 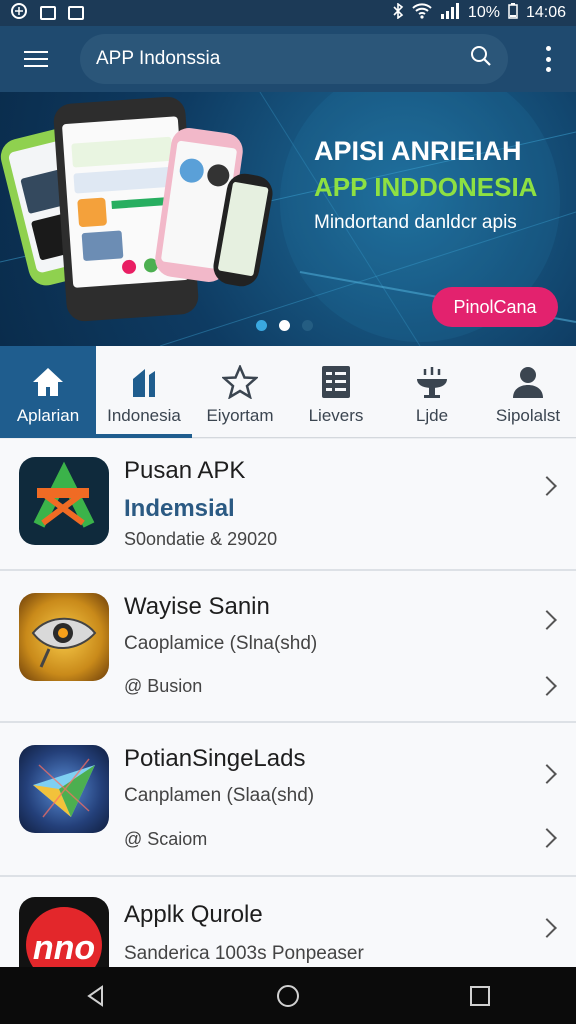 I want to click on tab-aplarian: Aplarian, so click(x=48, y=392).